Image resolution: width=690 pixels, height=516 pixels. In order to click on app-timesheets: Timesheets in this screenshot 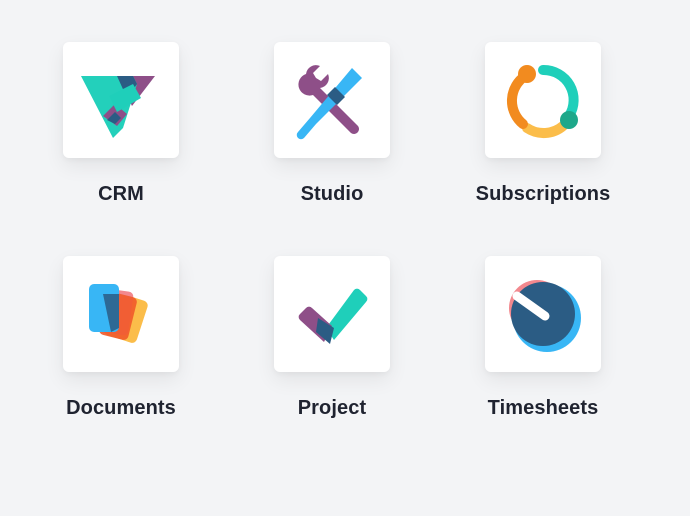, I will do `click(543, 356)`.